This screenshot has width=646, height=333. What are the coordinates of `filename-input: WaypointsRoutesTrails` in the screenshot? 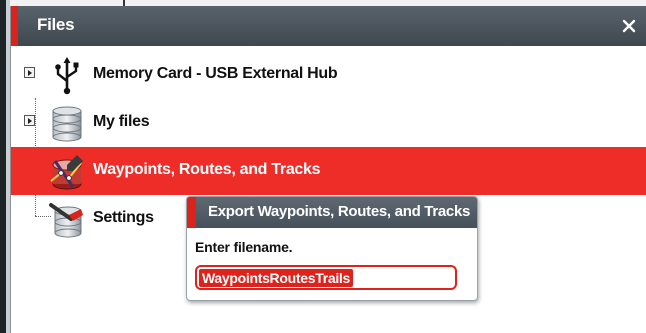 It's located at (326, 277).